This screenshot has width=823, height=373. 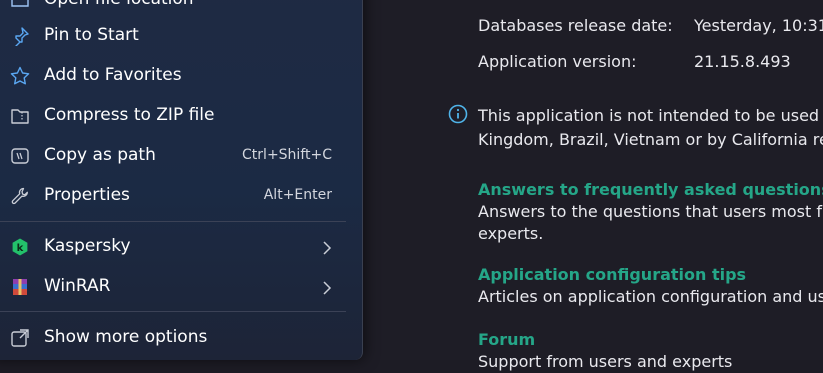 What do you see at coordinates (100, 155) in the screenshot?
I see `menu-item-label: Copy as path` at bounding box center [100, 155].